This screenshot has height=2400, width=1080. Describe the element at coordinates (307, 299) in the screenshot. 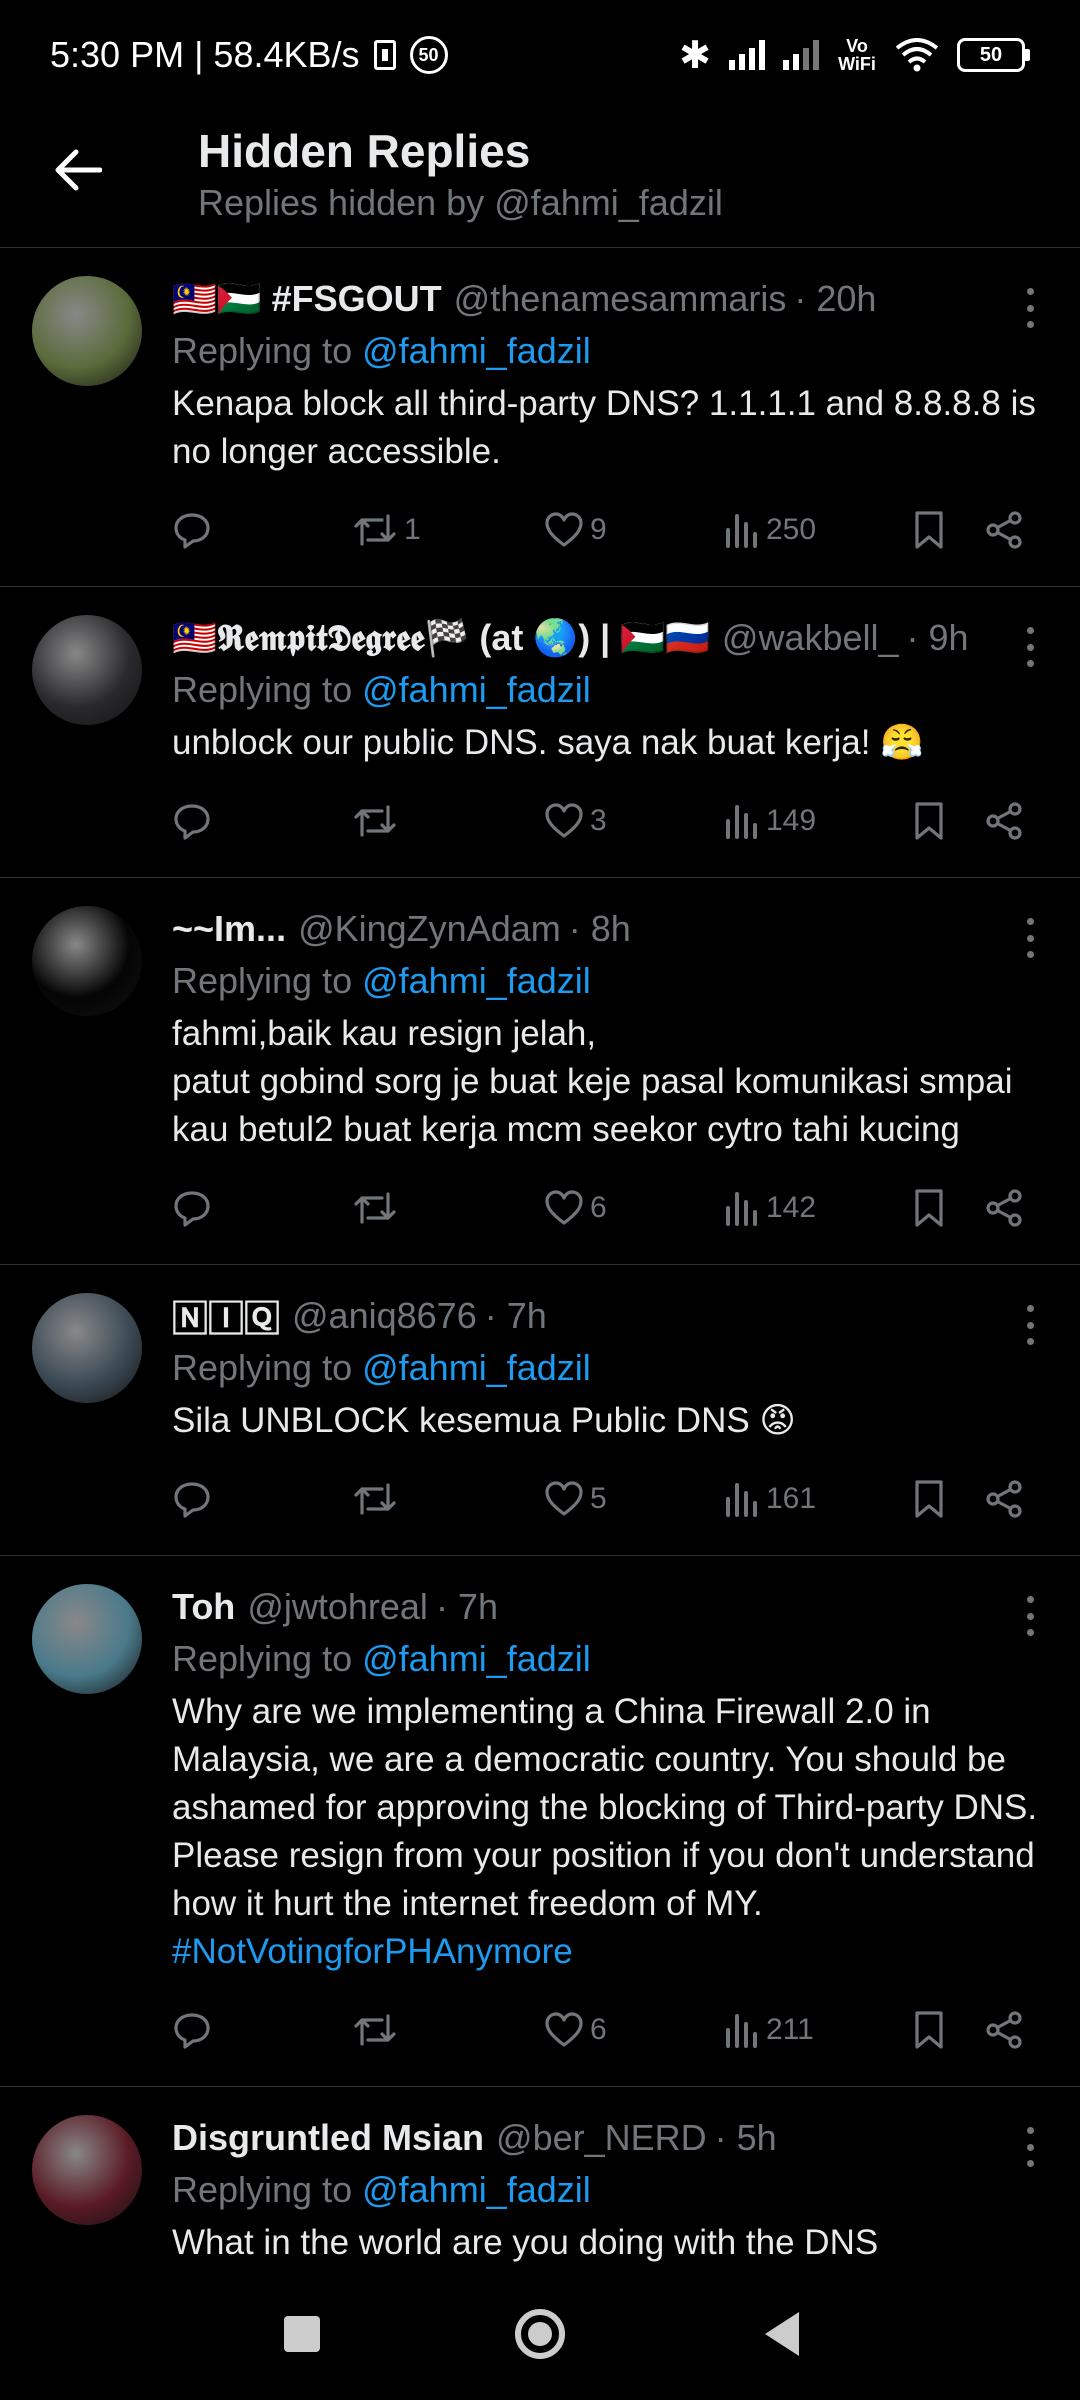

I see `display-name: 🇲🇾🇵🇸 #FSGOUT` at that location.